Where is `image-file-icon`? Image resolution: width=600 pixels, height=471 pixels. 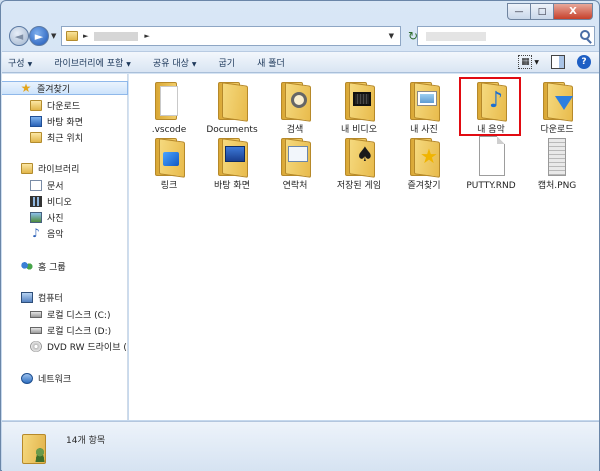
image-file-icon is located at coordinates (557, 157).